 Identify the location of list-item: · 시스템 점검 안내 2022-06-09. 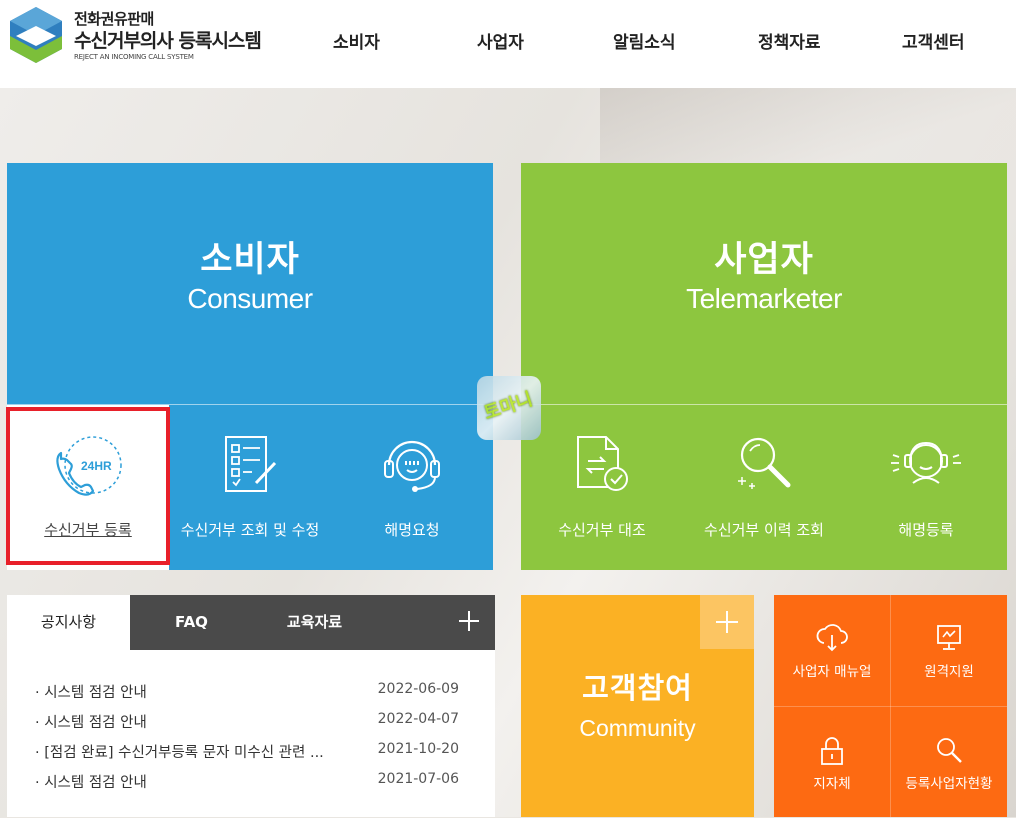
(250, 692).